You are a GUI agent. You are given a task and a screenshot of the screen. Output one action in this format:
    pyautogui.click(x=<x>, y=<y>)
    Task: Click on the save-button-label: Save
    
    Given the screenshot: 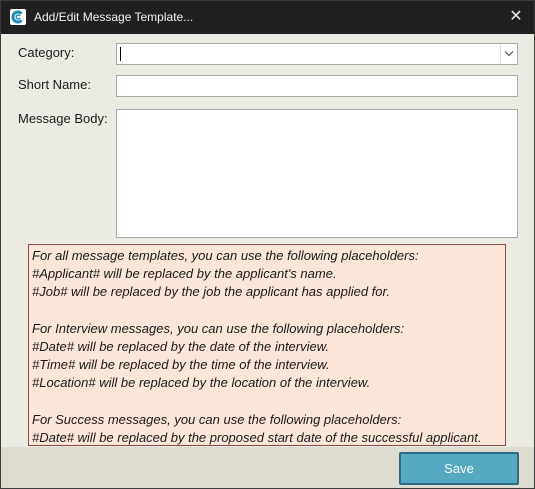 What is the action you would take?
    pyautogui.click(x=459, y=468)
    